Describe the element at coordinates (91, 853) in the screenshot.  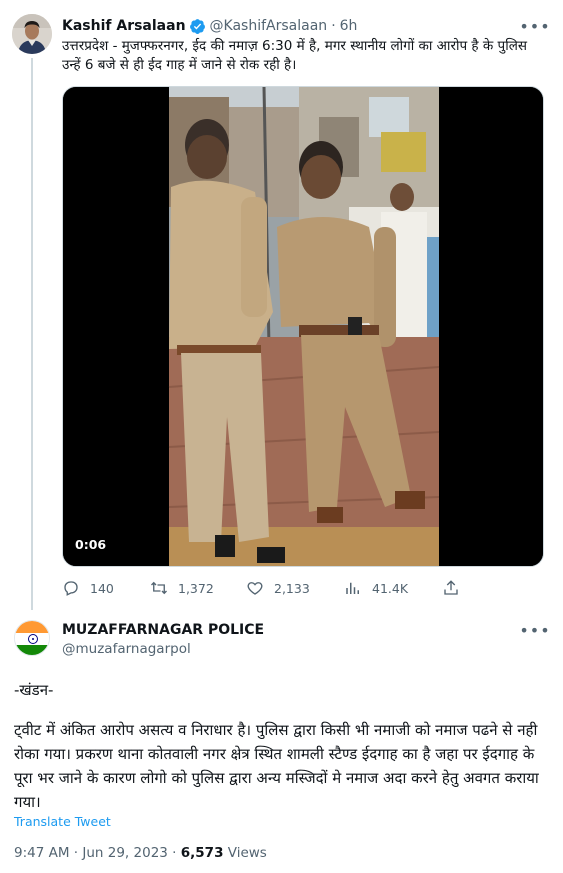
I see `tweet-timestamp: 9:47 AM · Jun 29, 2023` at that location.